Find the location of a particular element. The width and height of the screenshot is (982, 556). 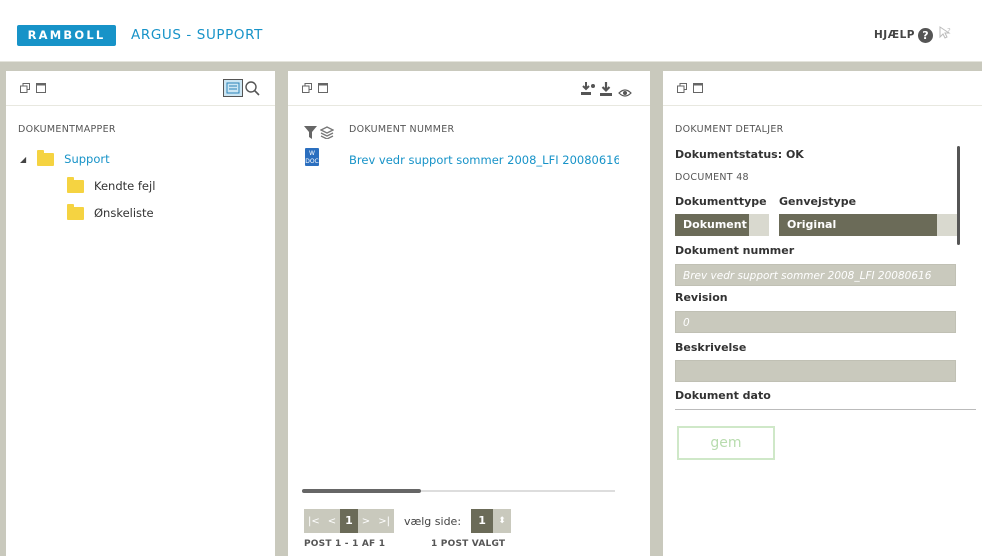

tree-item-onskeliste: Ønskeliste is located at coordinates (110, 211).